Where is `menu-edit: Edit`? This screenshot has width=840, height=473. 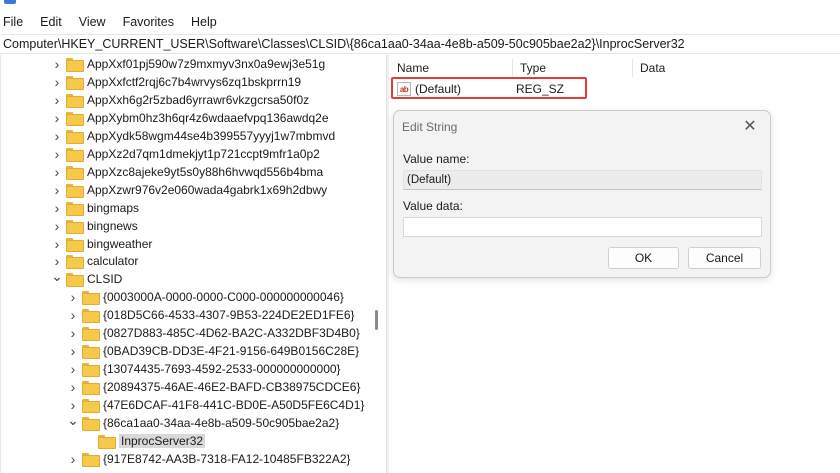
menu-edit: Edit is located at coordinates (52, 22).